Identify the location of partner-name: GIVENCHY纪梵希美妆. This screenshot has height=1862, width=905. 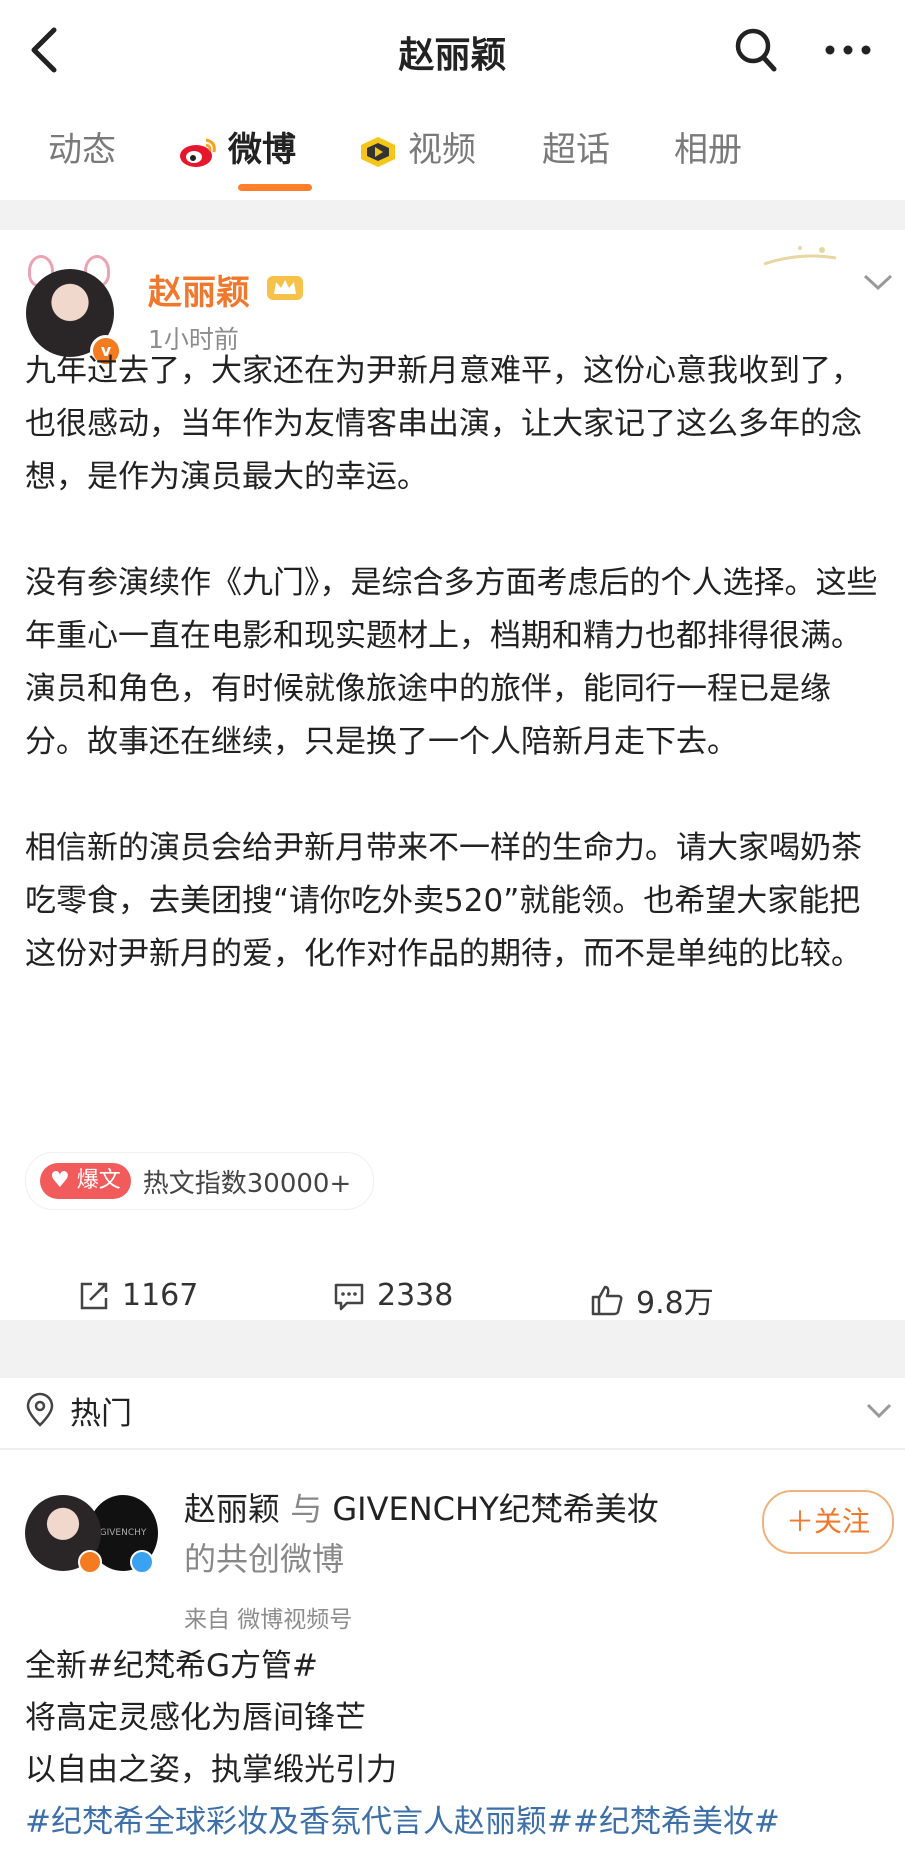
(495, 1509).